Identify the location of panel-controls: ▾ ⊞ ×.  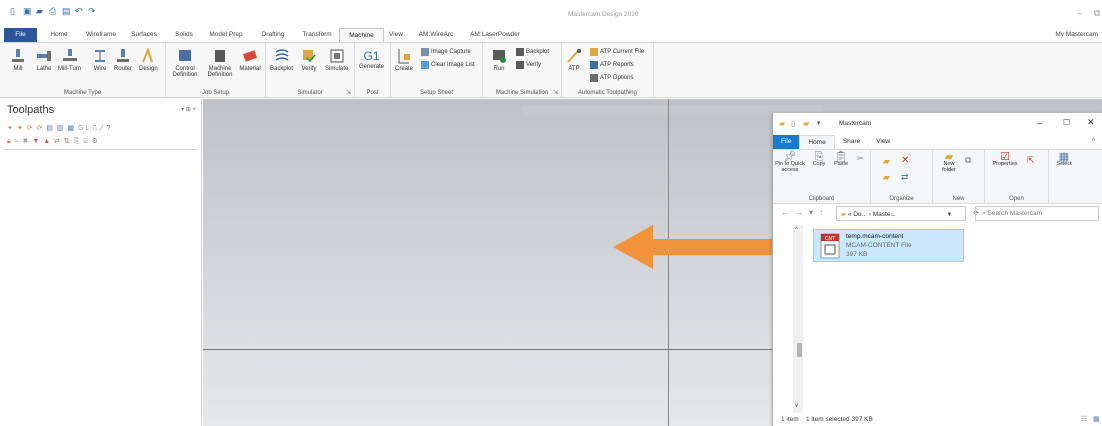
(188, 109).